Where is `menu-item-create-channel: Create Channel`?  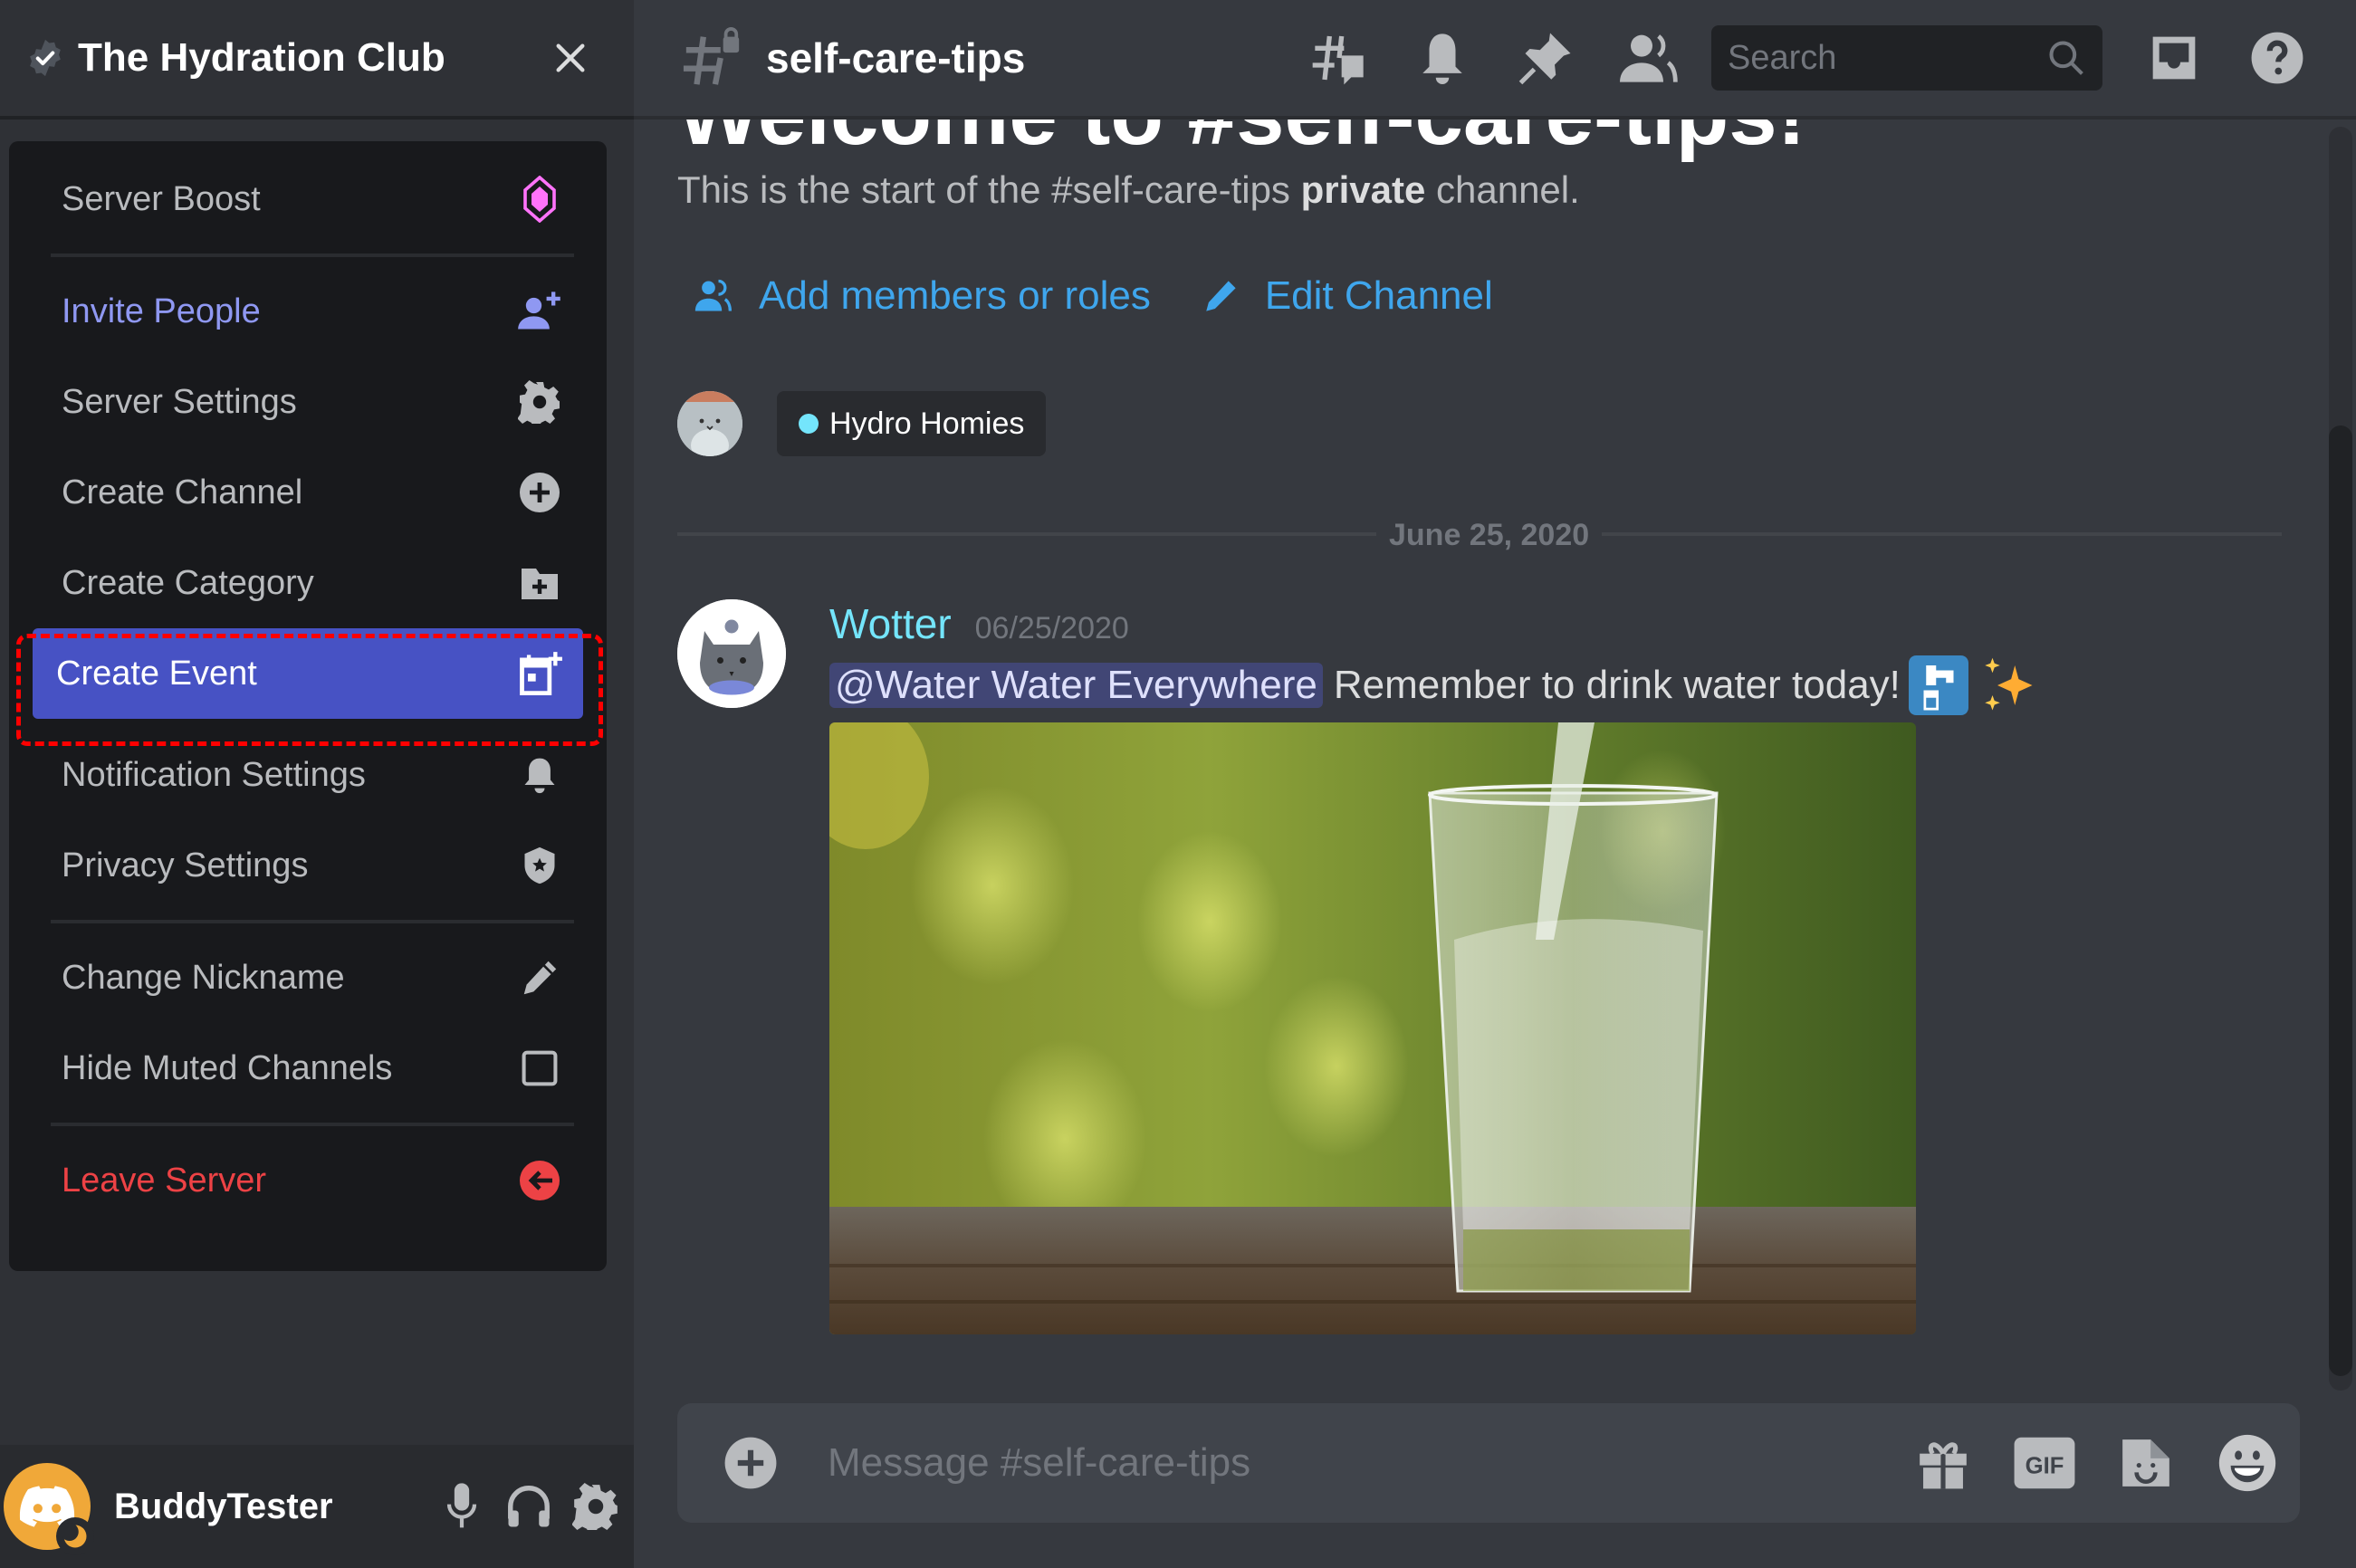
menu-item-create-channel: Create Channel is located at coordinates (308, 492).